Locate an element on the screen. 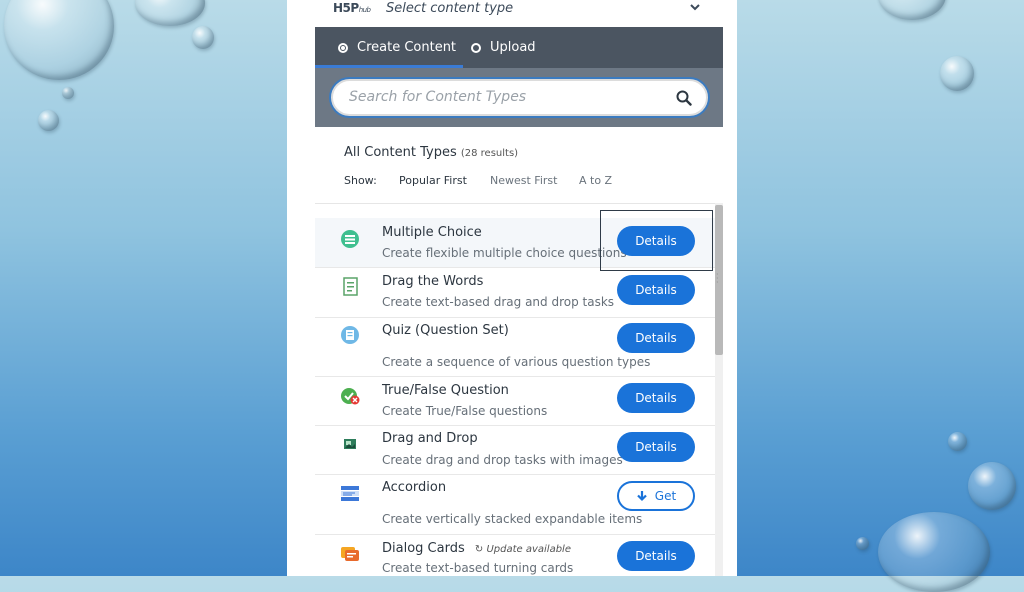 This screenshot has width=1024, height=592. content-type-title: Quiz (Question Set) is located at coordinates (445, 330).